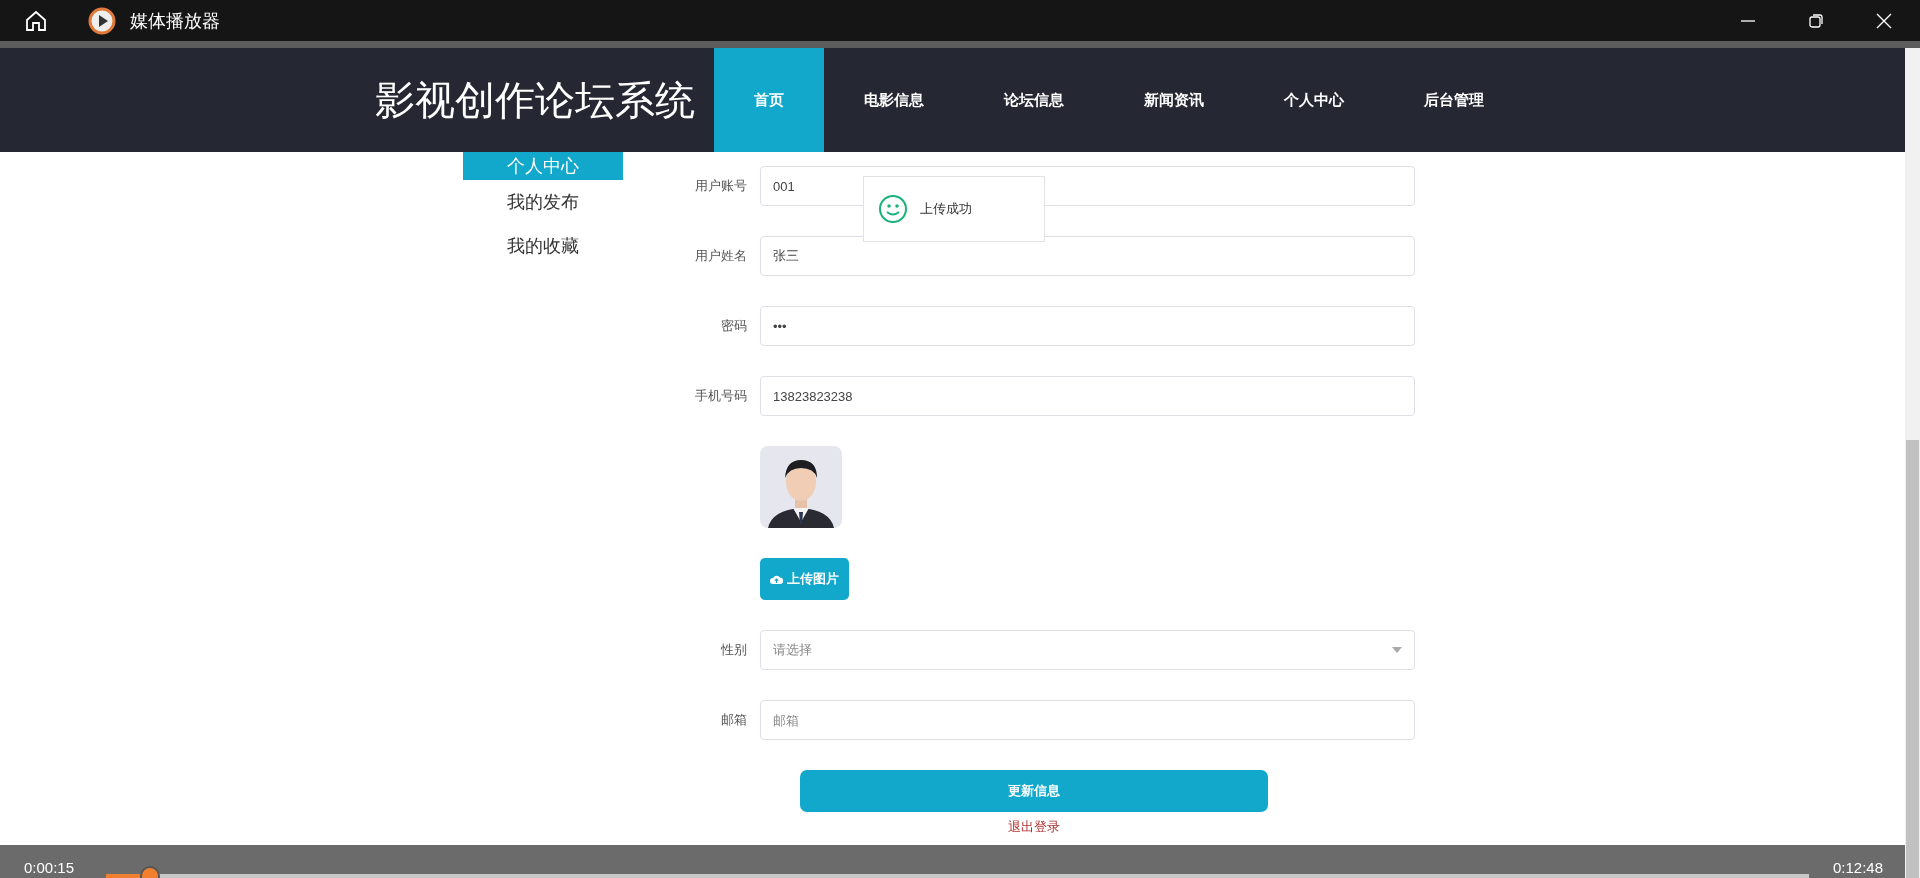  I want to click on field-label: 邮箱, so click(733, 720).